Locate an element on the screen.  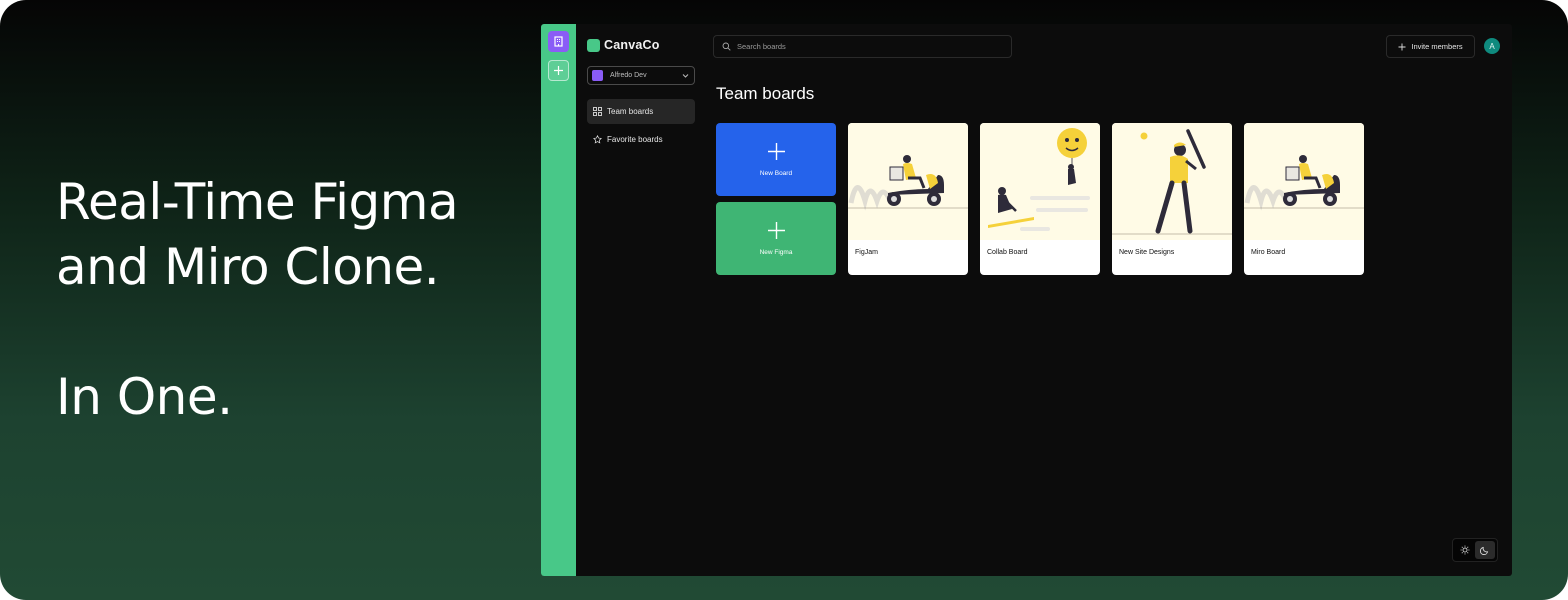
baseball-illustration is located at coordinates (1172, 182).